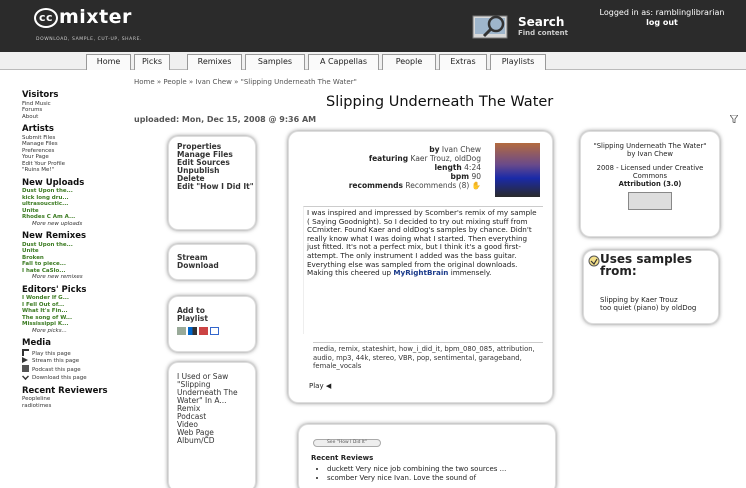 This screenshot has width=746, height=488. I want to click on myrightbrain-link: MyRightBrain, so click(420, 272).